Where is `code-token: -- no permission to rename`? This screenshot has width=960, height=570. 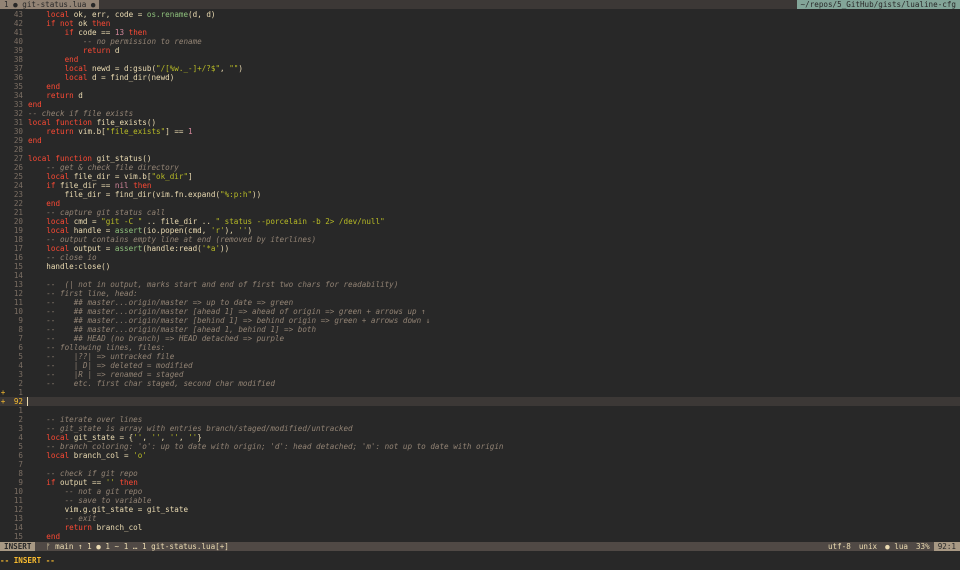 code-token: -- no permission to rename is located at coordinates (142, 41).